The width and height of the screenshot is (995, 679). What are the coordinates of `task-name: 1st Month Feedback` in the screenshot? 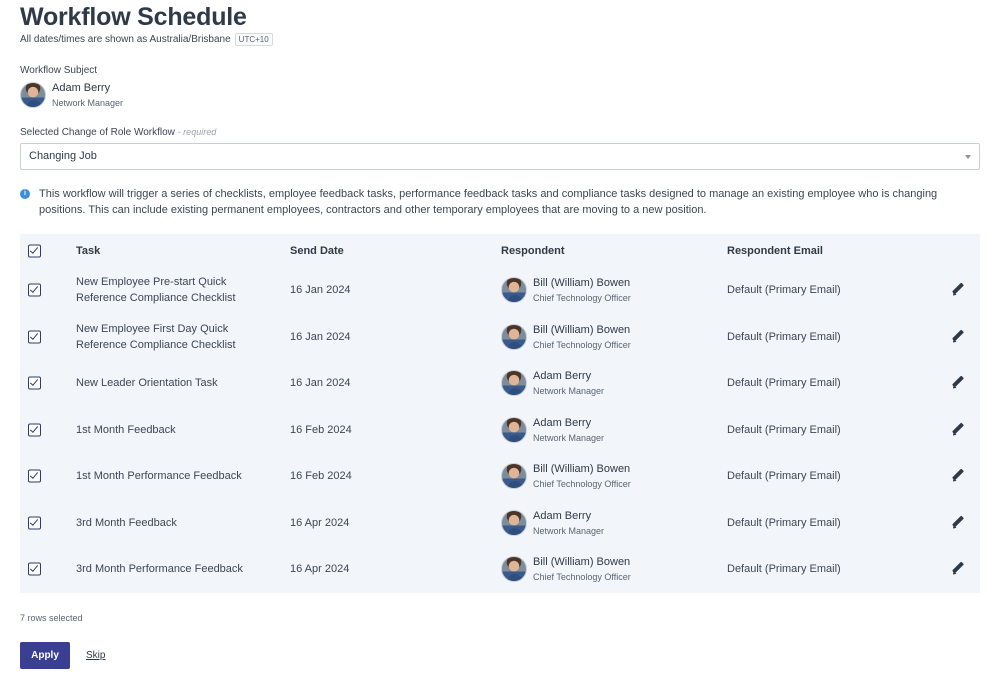 It's located at (126, 429).